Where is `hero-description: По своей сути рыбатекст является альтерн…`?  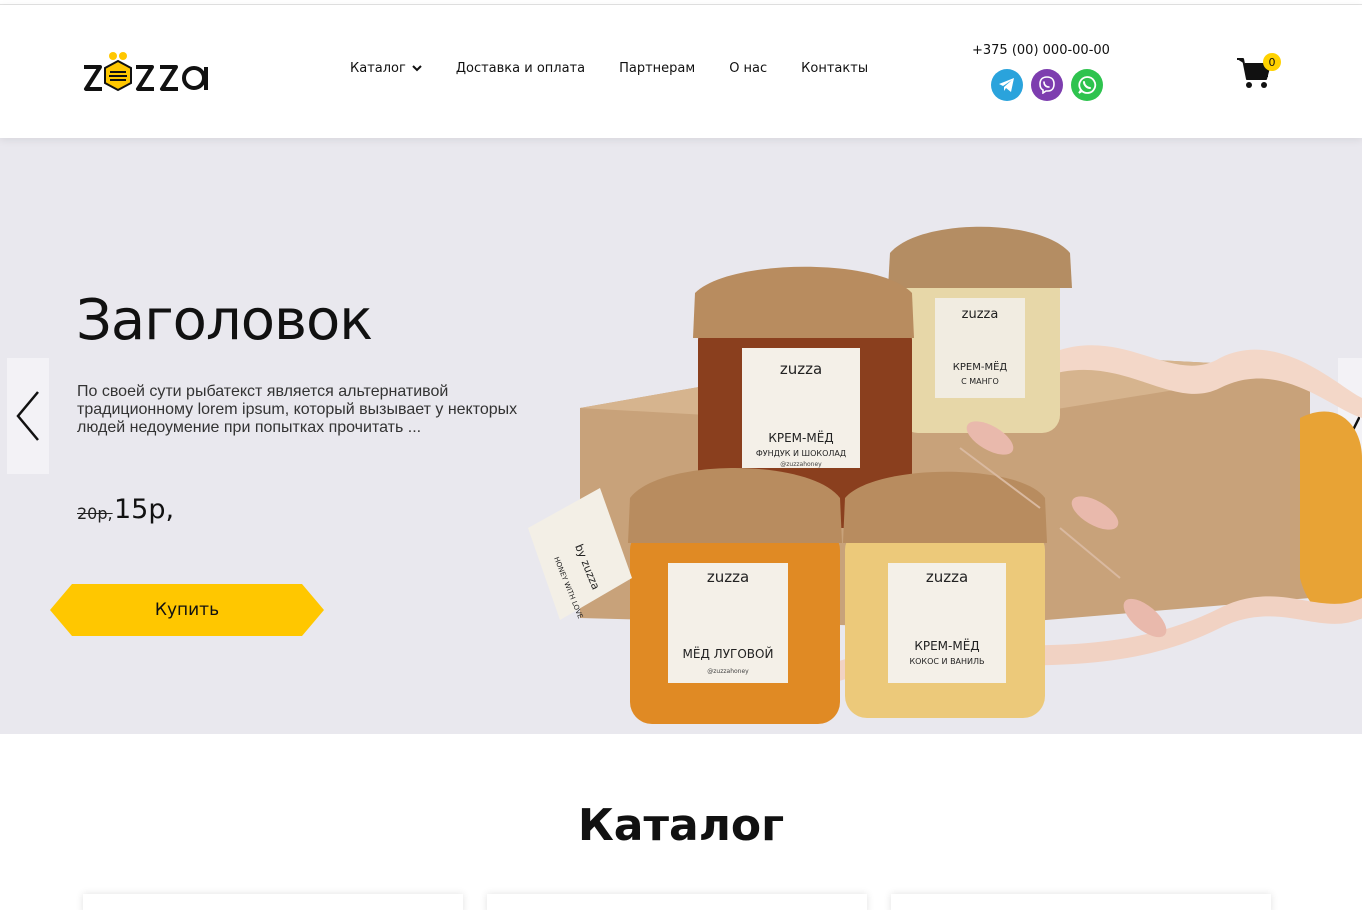
hero-description: По своей сути рыбатекст является альтерн… is located at coordinates (297, 409).